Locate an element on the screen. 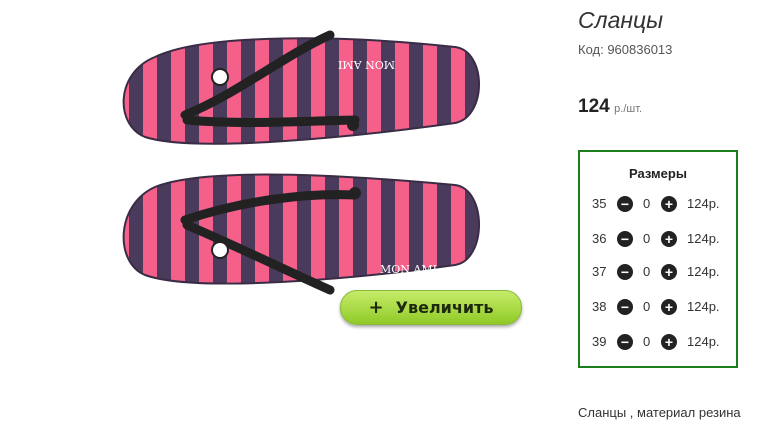  size-row: 38 − 0 + 124р. is located at coordinates (658, 307).